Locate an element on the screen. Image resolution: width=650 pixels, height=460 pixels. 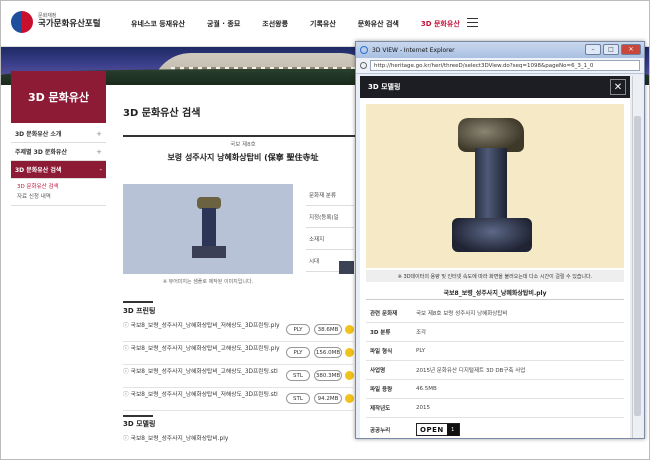
meta-row-license: 공공누리 OPEN 1 is located at coordinates (495, 428).